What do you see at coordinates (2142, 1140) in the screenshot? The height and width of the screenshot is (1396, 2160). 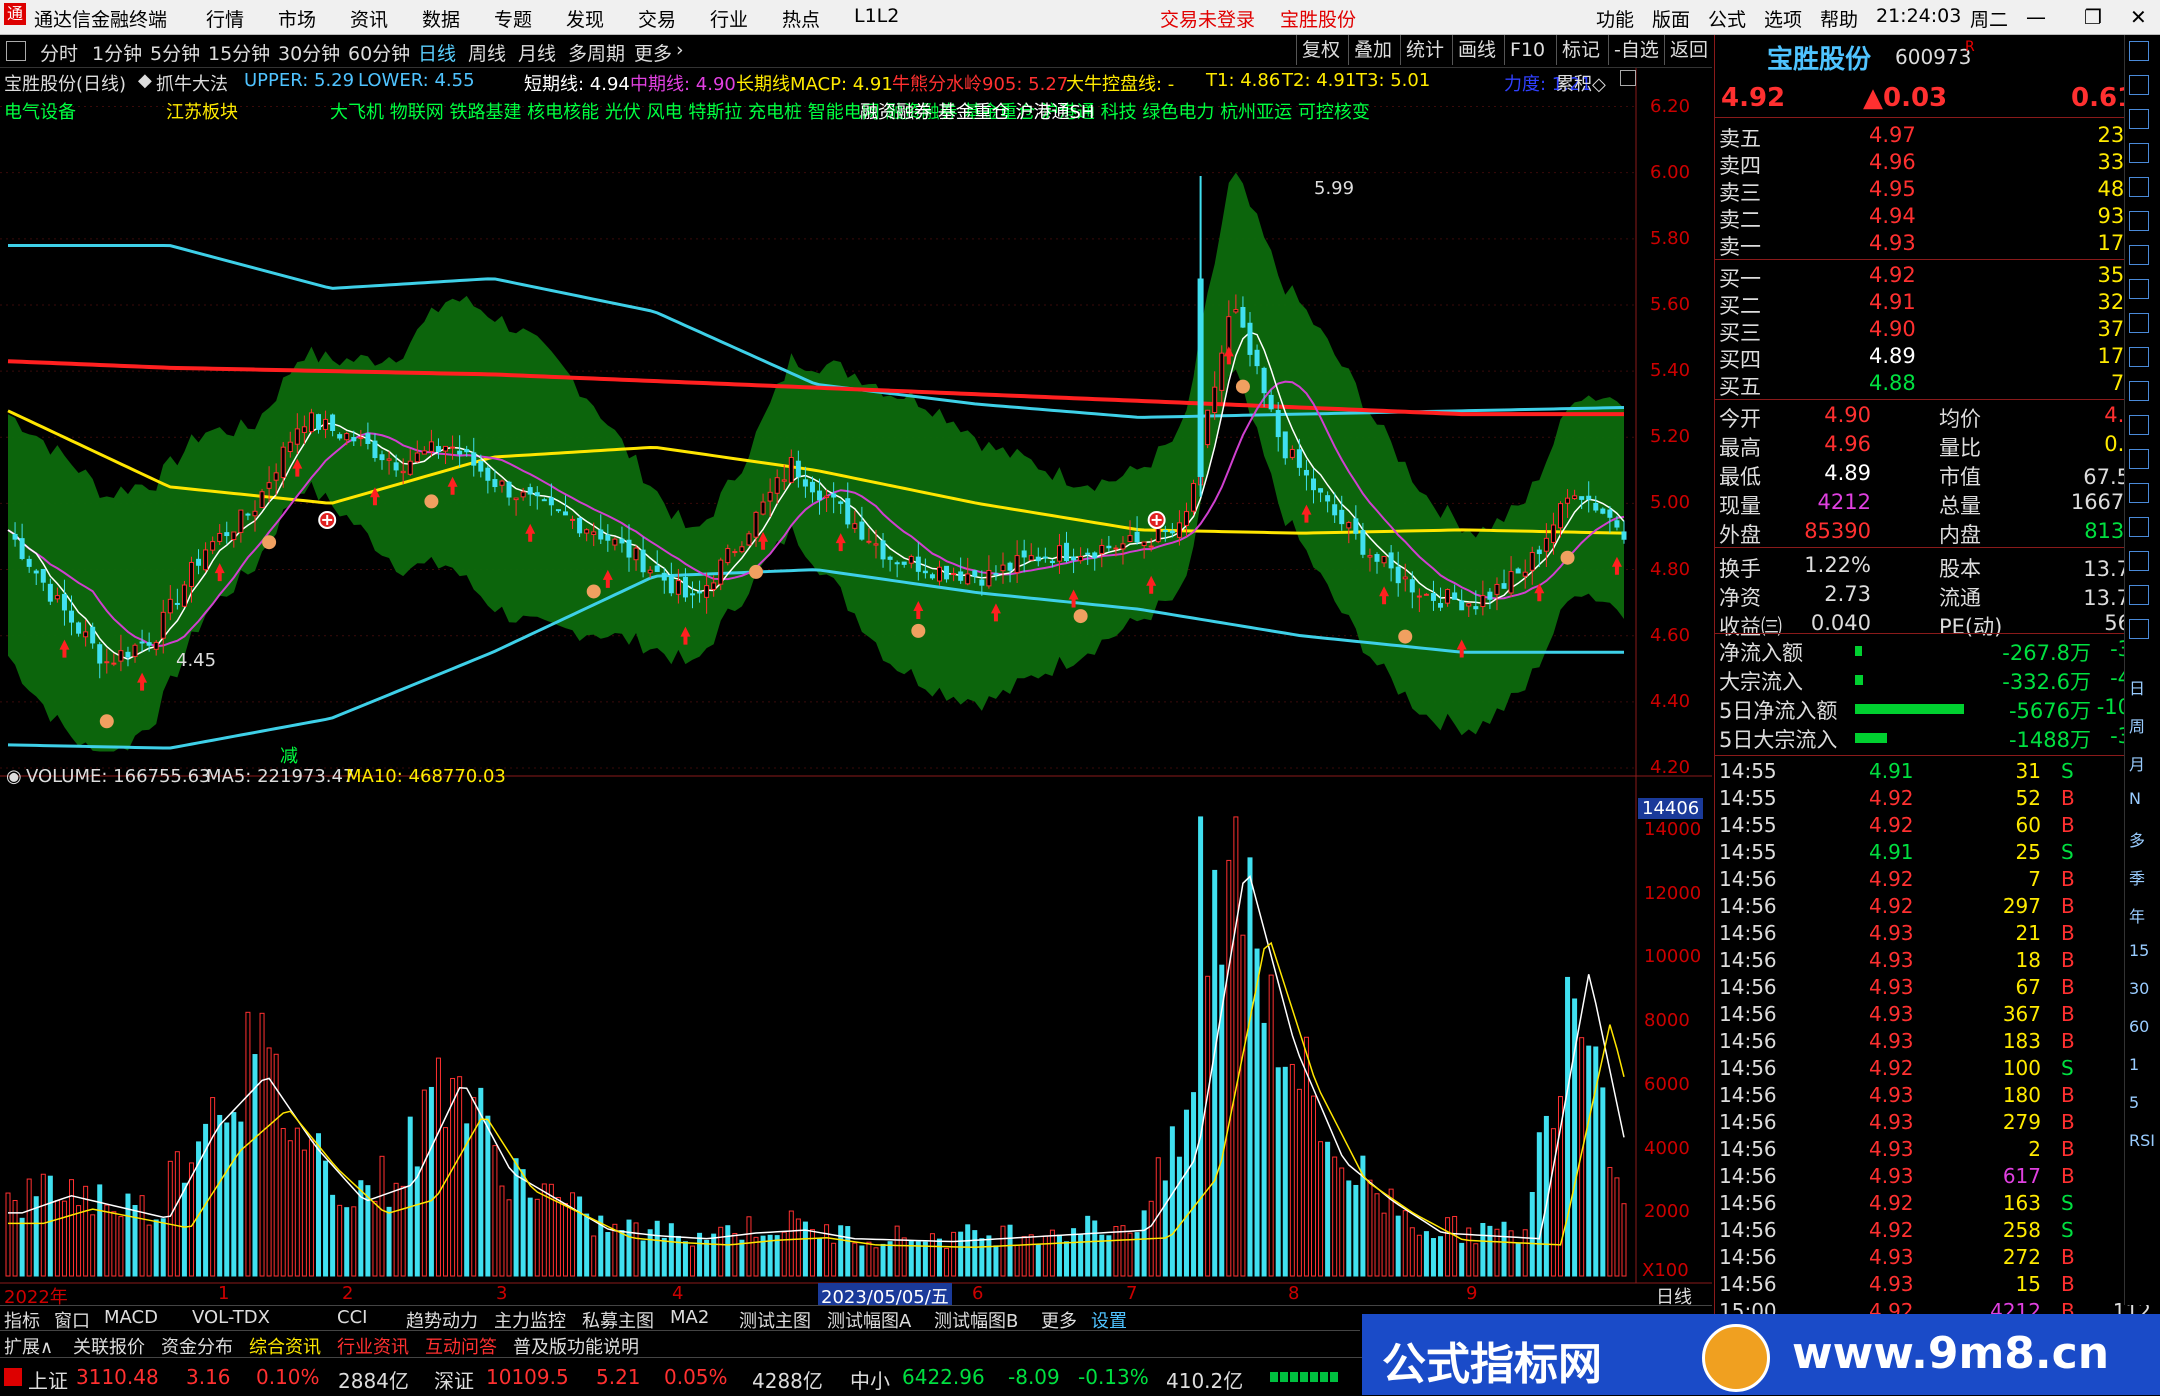 I see `sidebar-period-12: RSI` at bounding box center [2142, 1140].